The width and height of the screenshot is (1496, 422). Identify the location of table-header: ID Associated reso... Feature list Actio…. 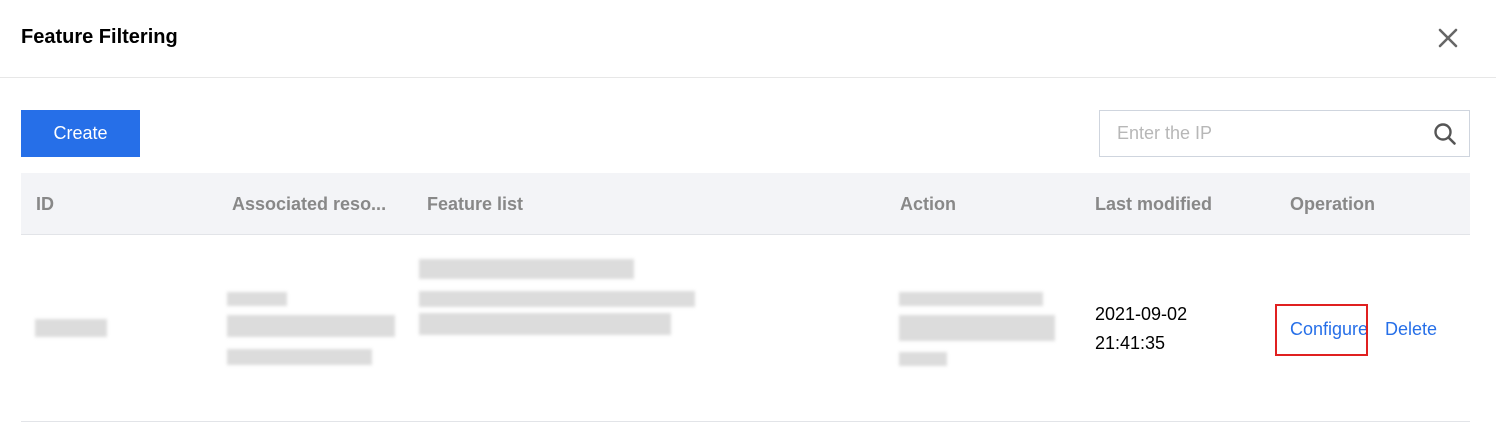
(745, 204).